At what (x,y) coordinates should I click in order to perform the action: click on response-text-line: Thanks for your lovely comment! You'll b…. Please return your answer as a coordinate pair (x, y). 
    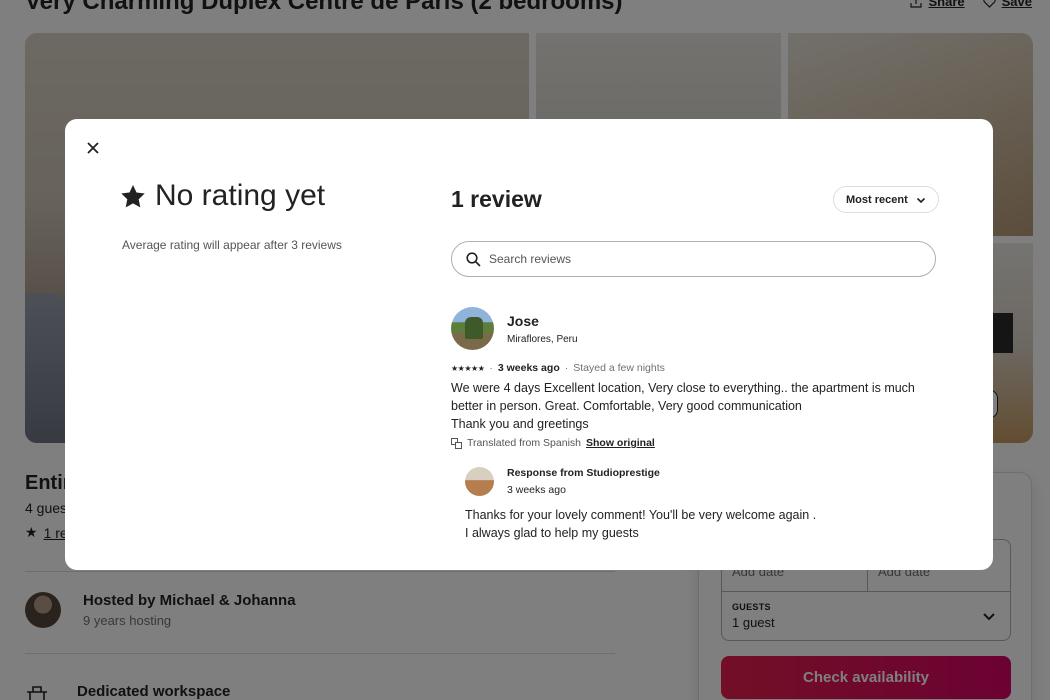
    Looking at the image, I should click on (641, 515).